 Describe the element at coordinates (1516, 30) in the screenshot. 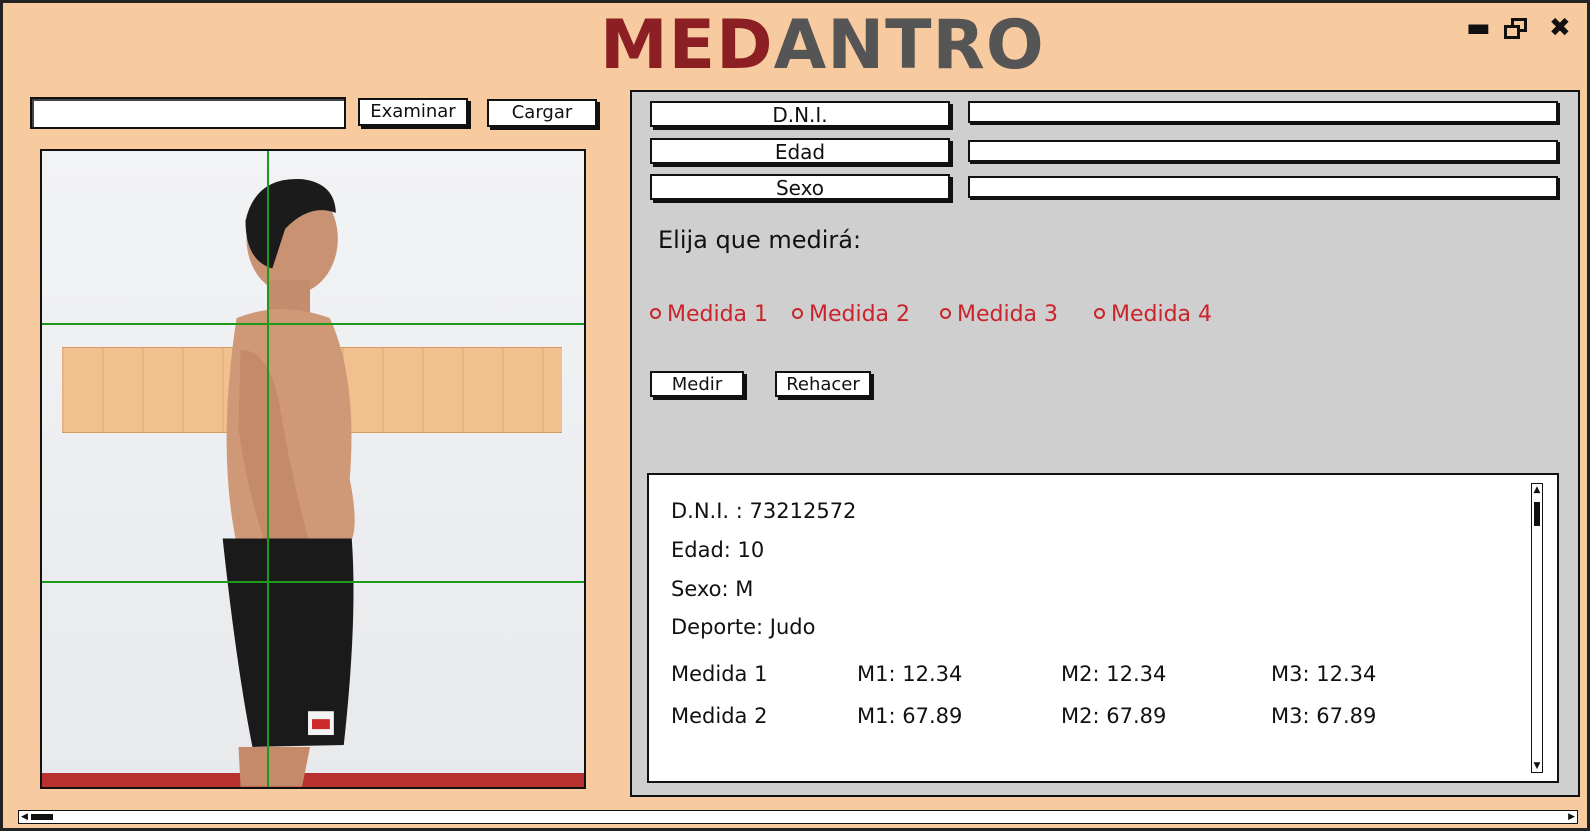

I see `restore-icon` at that location.